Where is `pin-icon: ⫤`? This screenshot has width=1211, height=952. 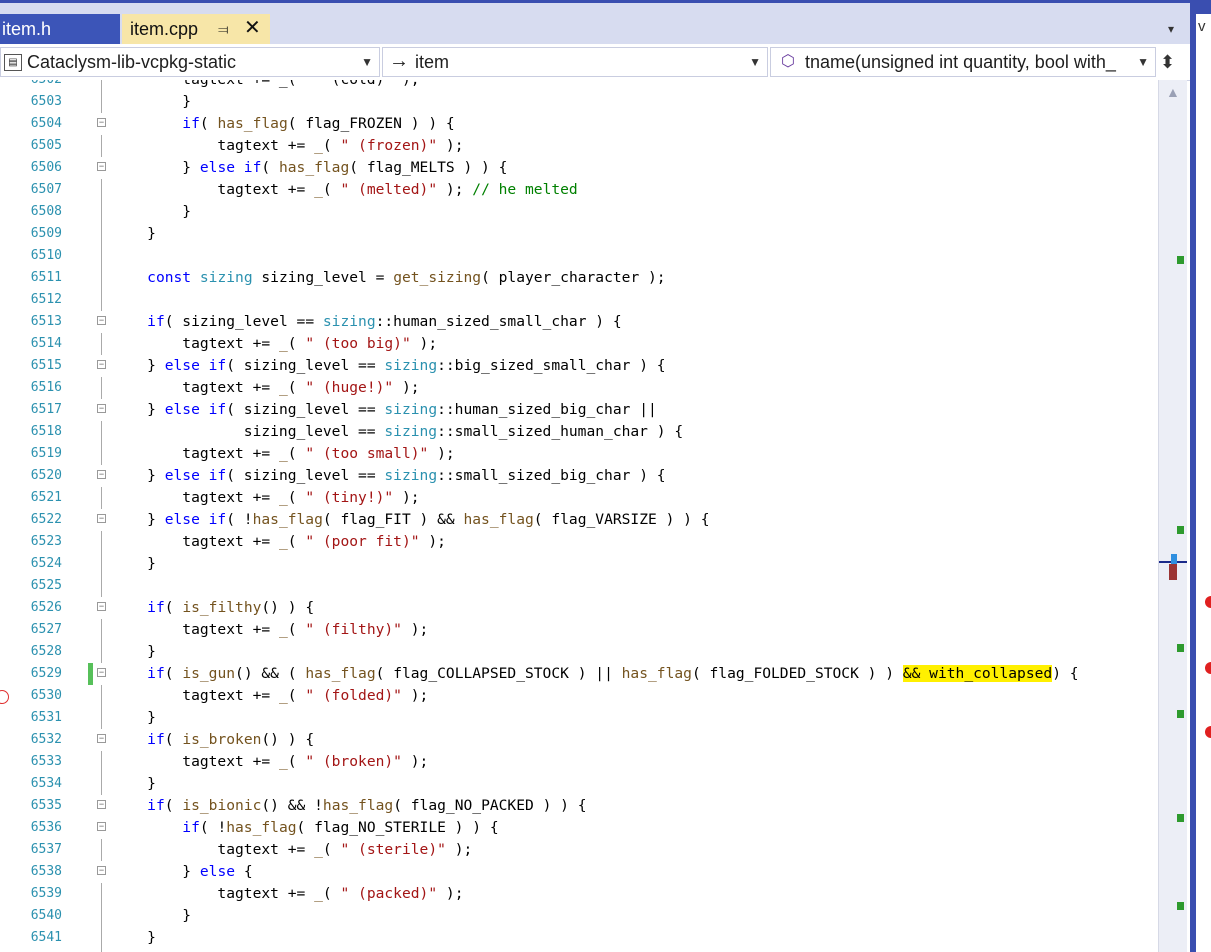 pin-icon: ⫤ is located at coordinates (223, 29).